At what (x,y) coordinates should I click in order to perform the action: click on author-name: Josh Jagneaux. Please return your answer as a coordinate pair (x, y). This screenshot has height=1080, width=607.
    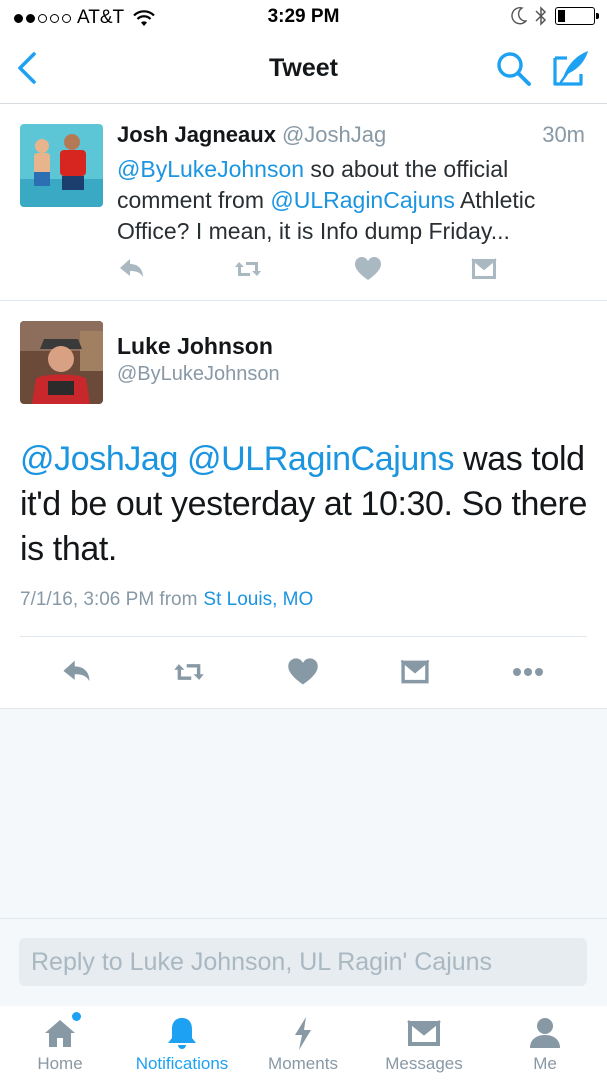
    Looking at the image, I should click on (196, 134).